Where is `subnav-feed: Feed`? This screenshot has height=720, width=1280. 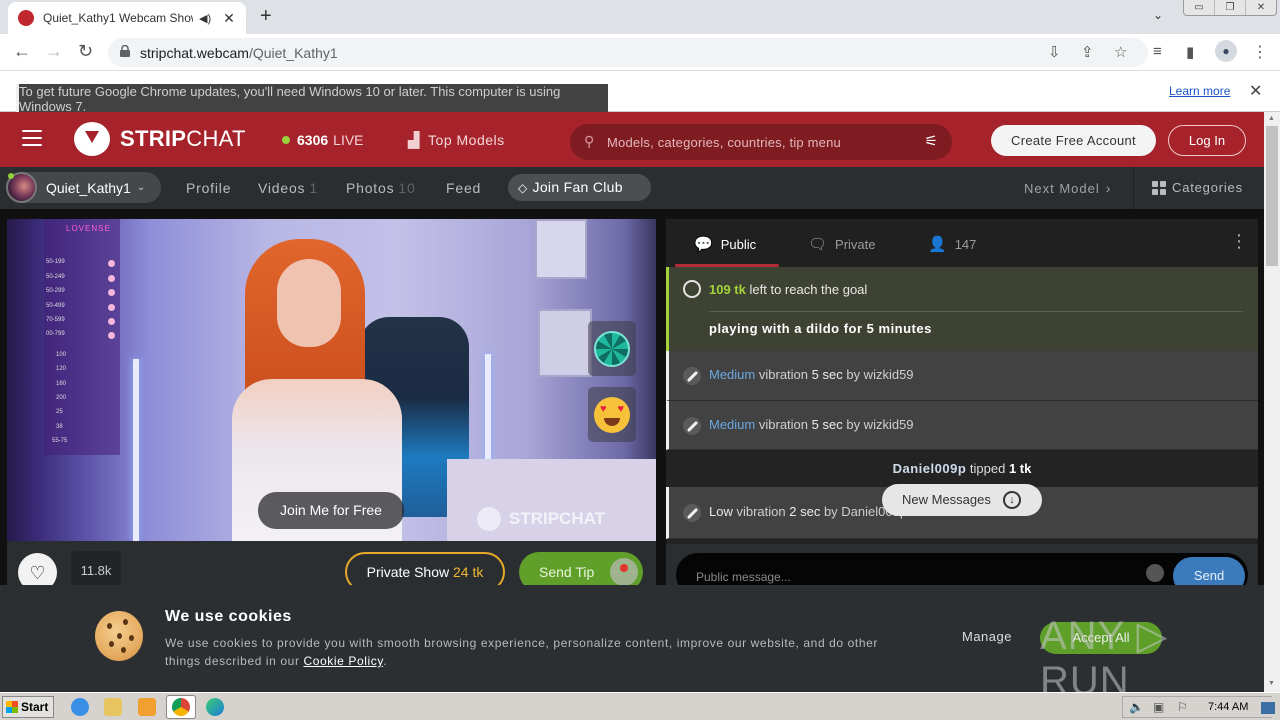 subnav-feed: Feed is located at coordinates (463, 188).